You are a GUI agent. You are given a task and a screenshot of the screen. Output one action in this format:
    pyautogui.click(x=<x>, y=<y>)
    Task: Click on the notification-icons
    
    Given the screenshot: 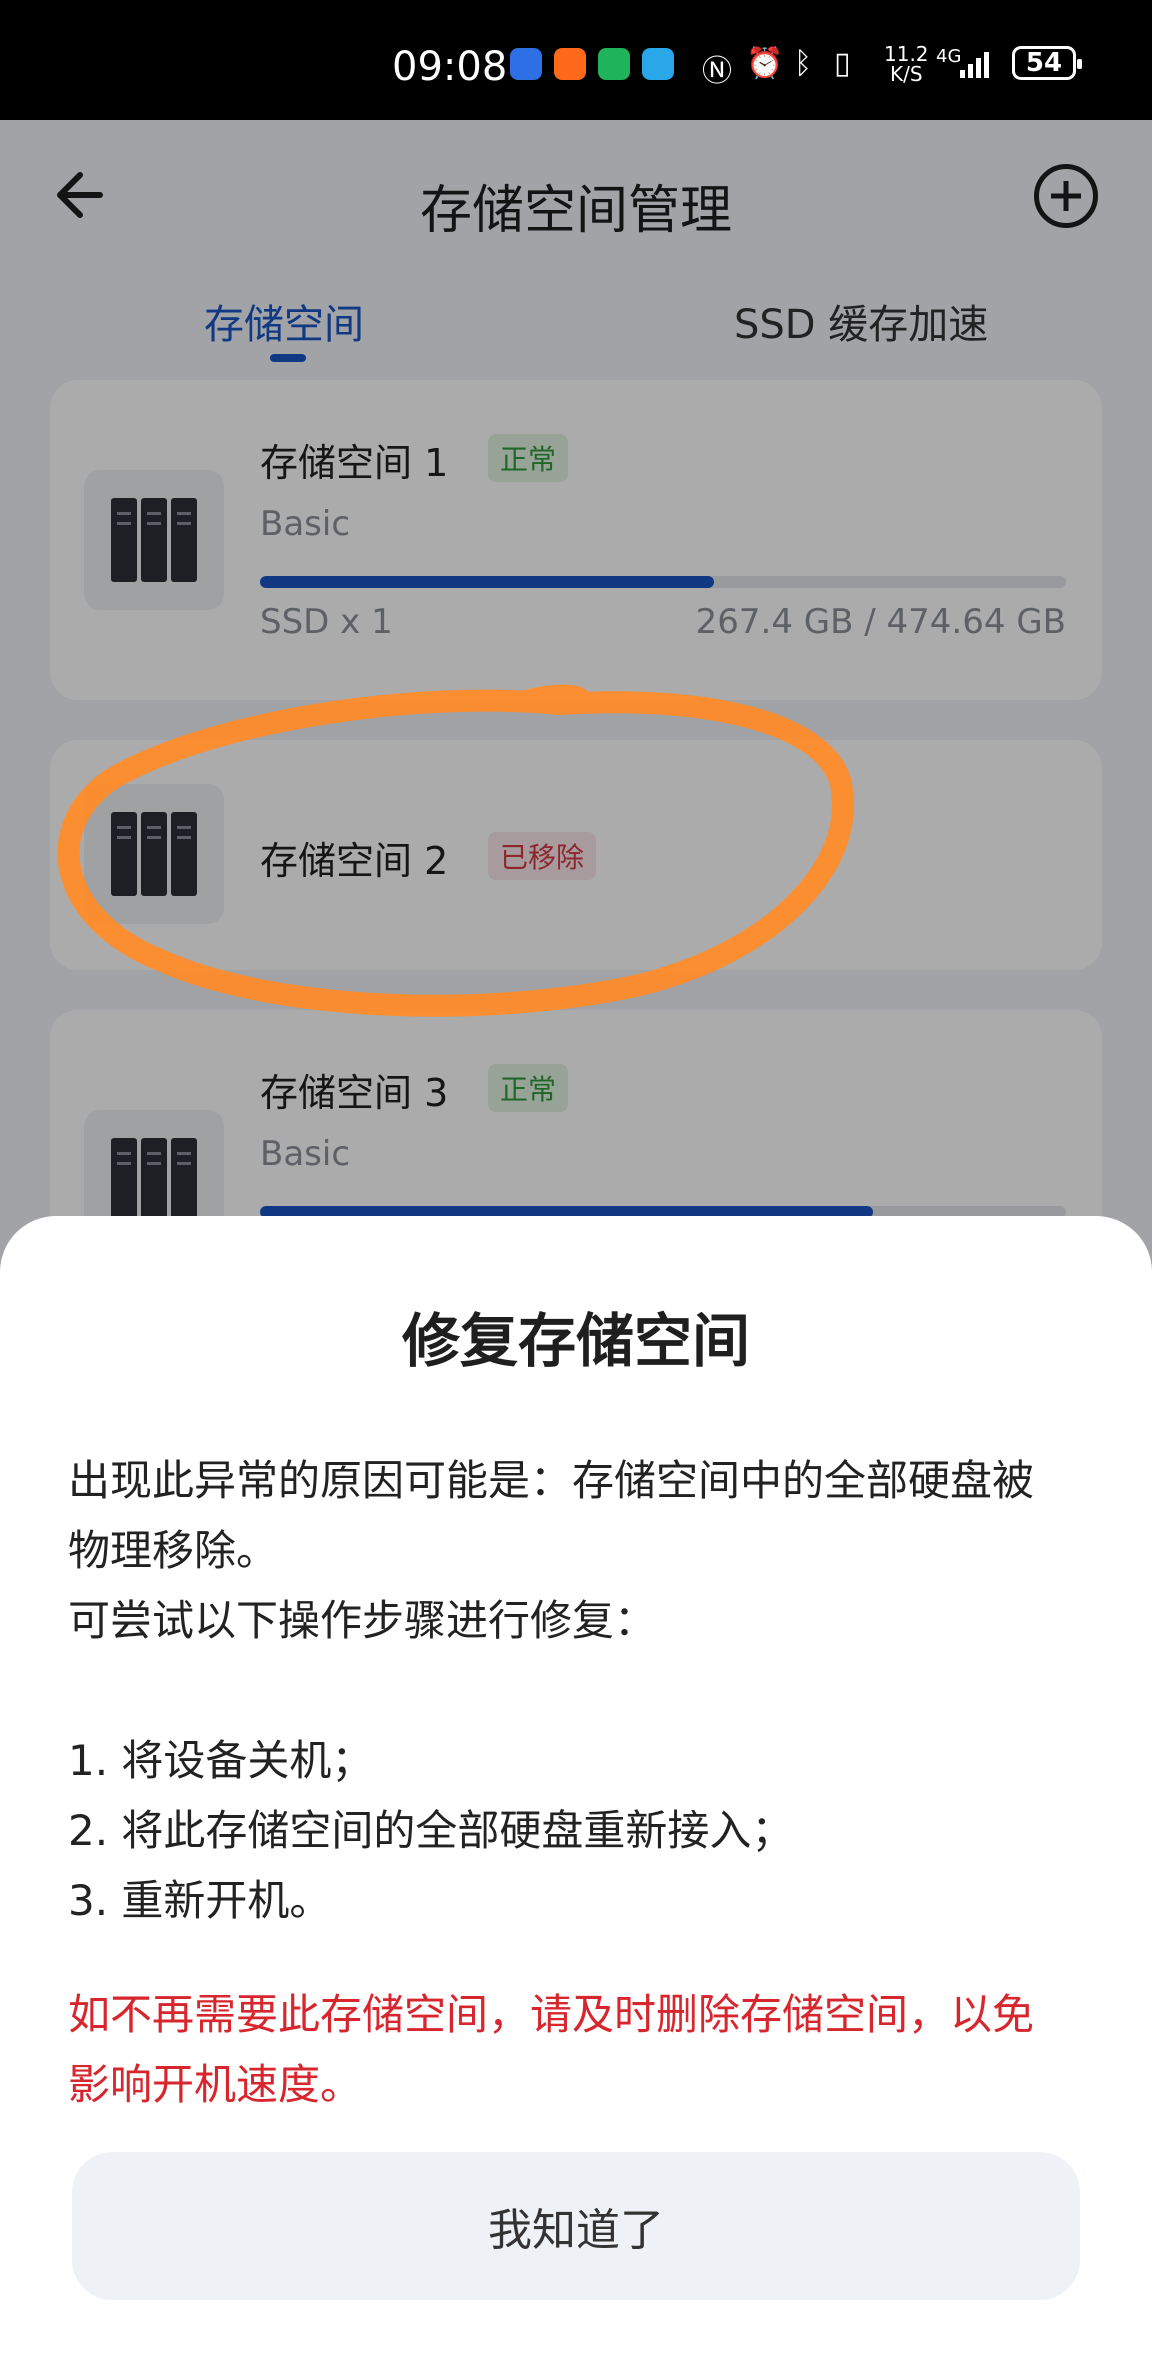 What is the action you would take?
    pyautogui.click(x=592, y=64)
    